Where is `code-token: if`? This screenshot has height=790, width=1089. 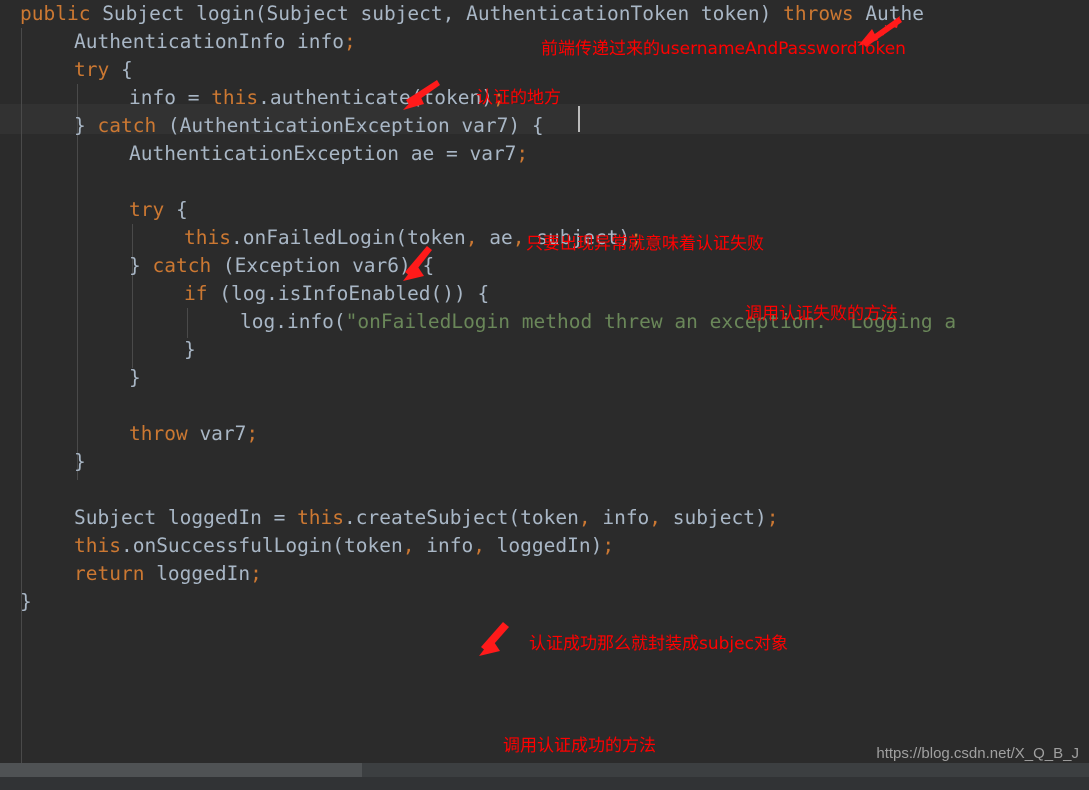 code-token: if is located at coordinates (196, 293).